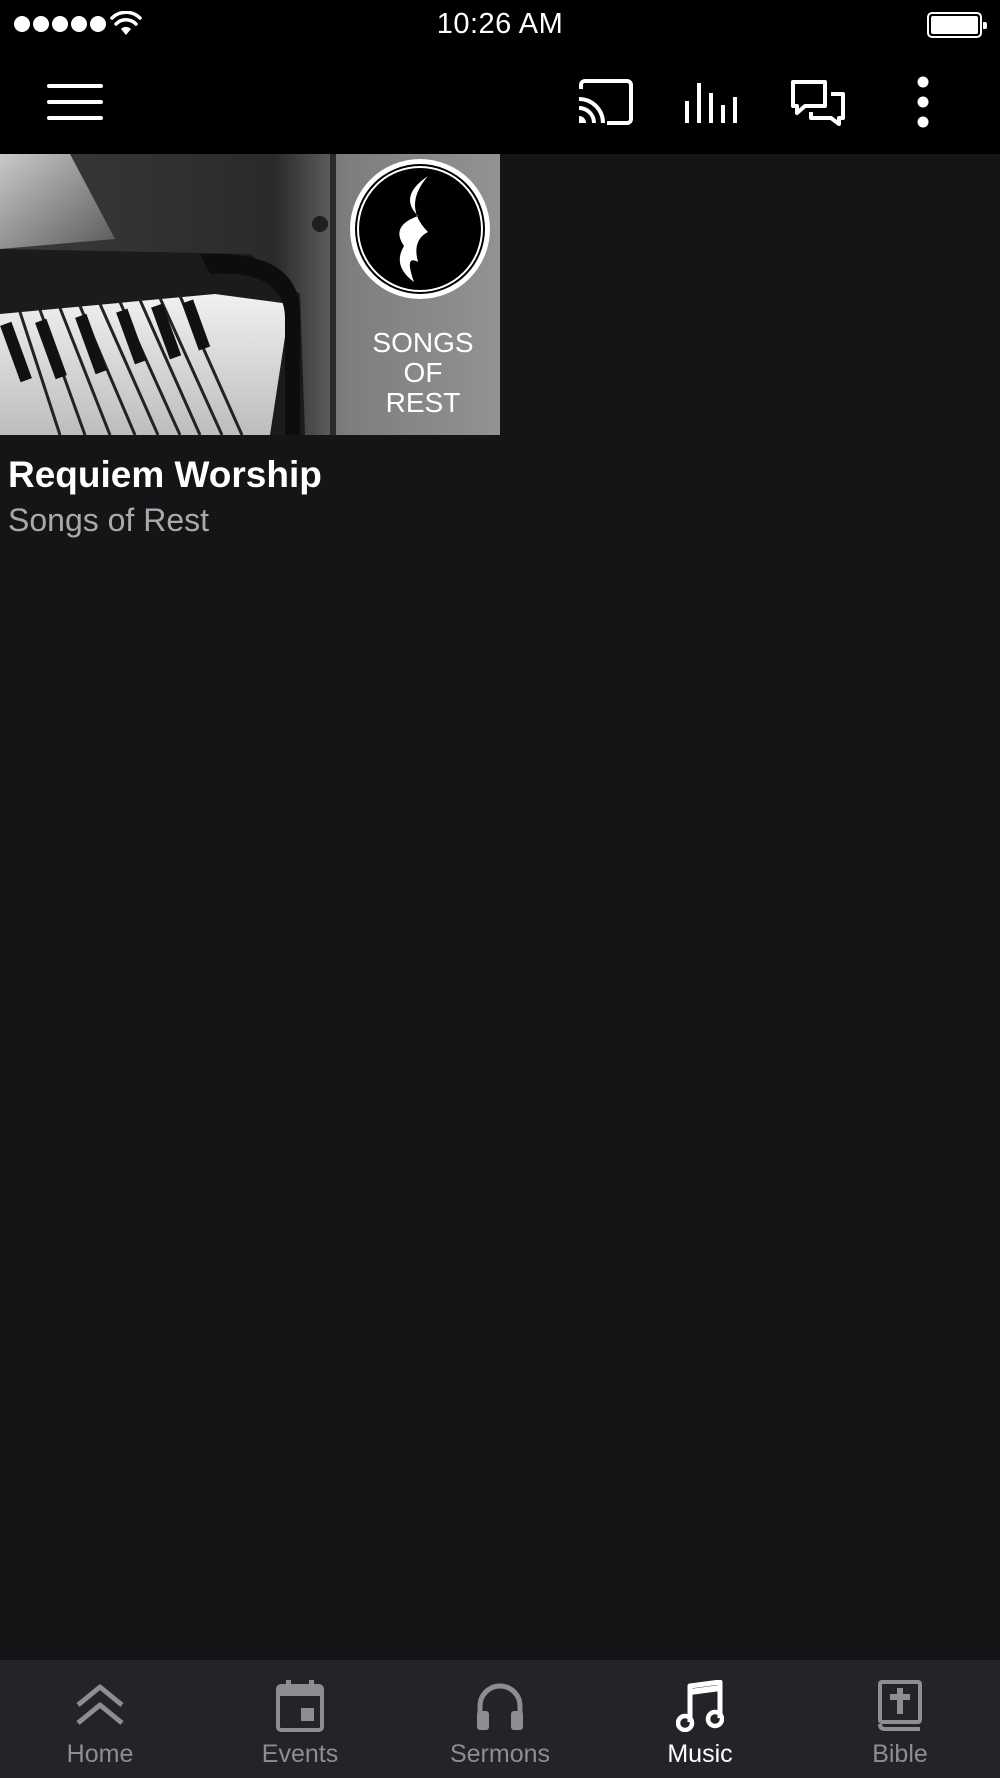 This screenshot has height=1778, width=1000. I want to click on cast-button, so click(605, 102).